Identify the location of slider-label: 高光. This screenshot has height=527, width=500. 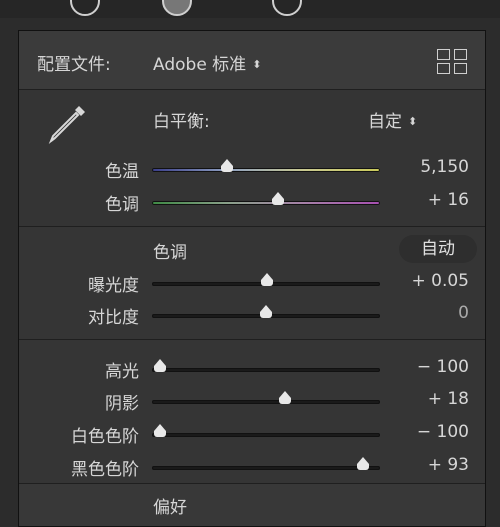
(122, 372).